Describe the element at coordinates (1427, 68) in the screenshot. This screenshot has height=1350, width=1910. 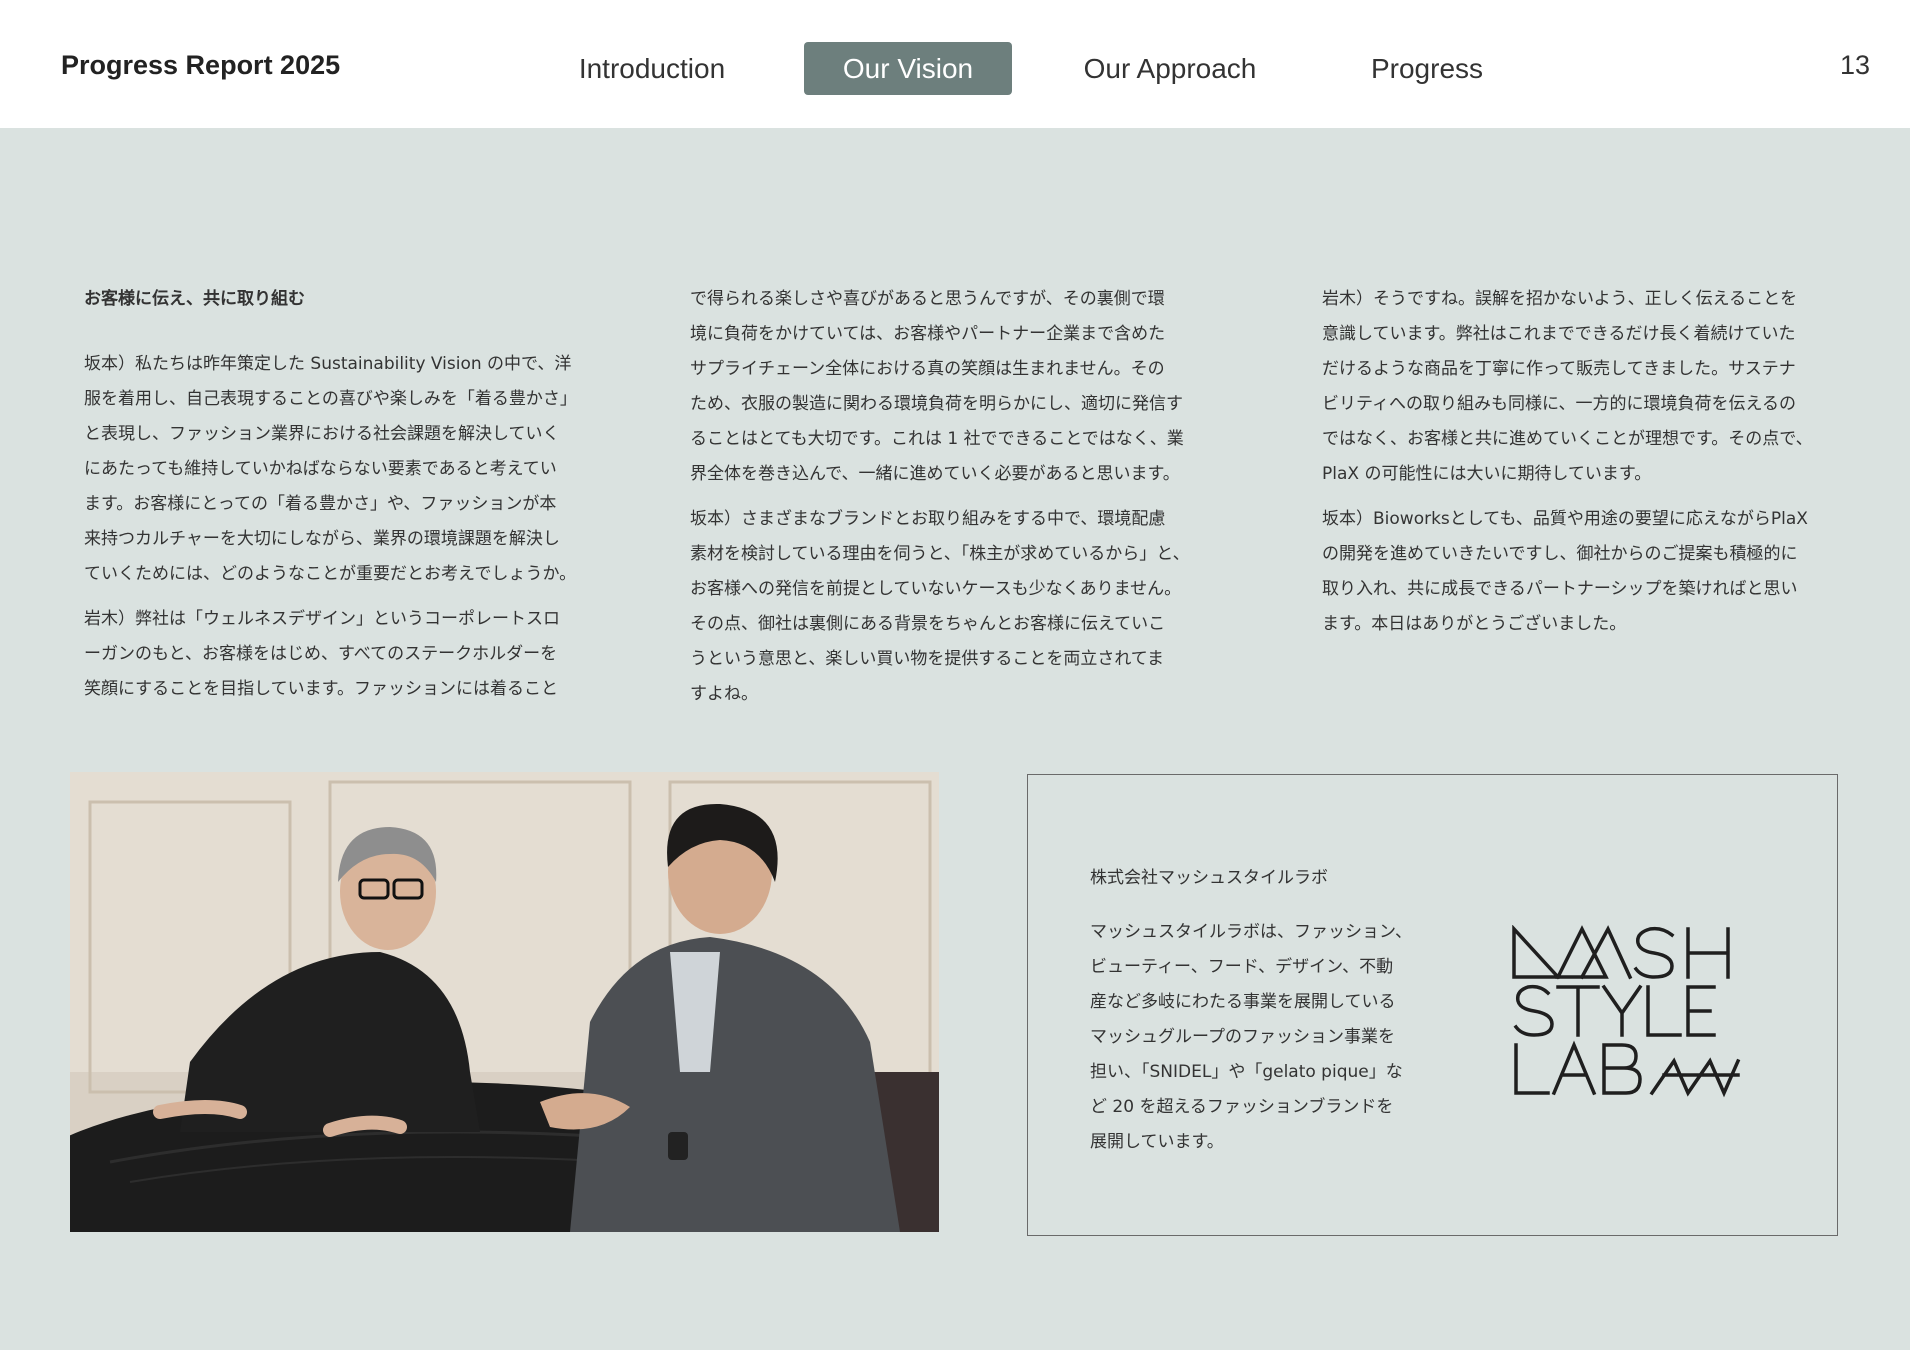
I see `nav-progress: Progress` at that location.